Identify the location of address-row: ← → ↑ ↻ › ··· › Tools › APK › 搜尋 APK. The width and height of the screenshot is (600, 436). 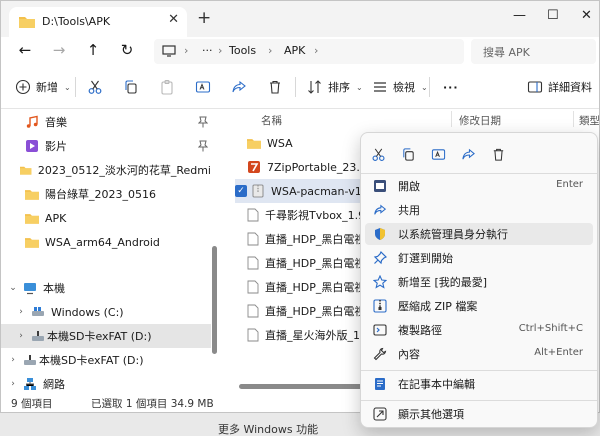
(300, 51).